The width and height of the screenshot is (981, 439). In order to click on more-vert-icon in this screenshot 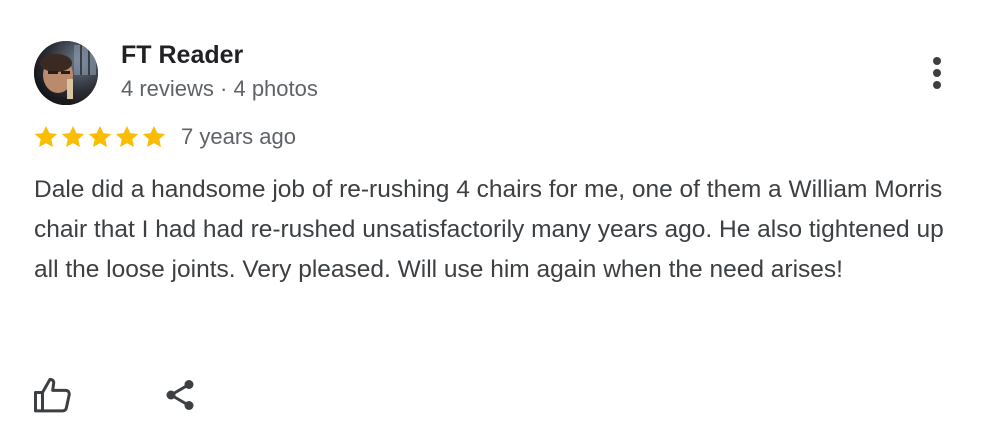, I will do `click(937, 73)`.